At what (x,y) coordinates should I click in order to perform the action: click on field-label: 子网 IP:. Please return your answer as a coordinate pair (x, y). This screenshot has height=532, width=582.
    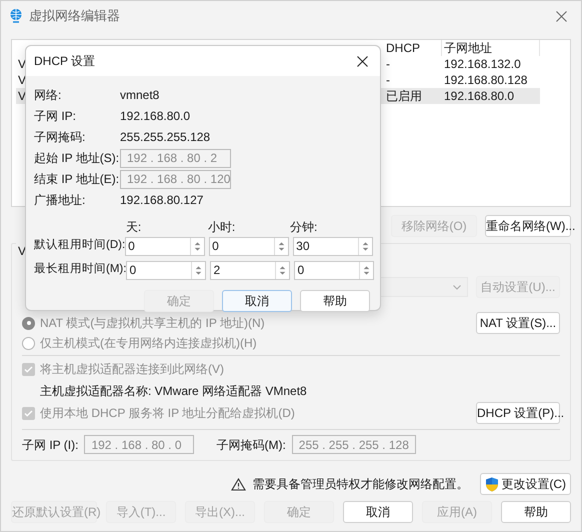
    Looking at the image, I should click on (56, 116).